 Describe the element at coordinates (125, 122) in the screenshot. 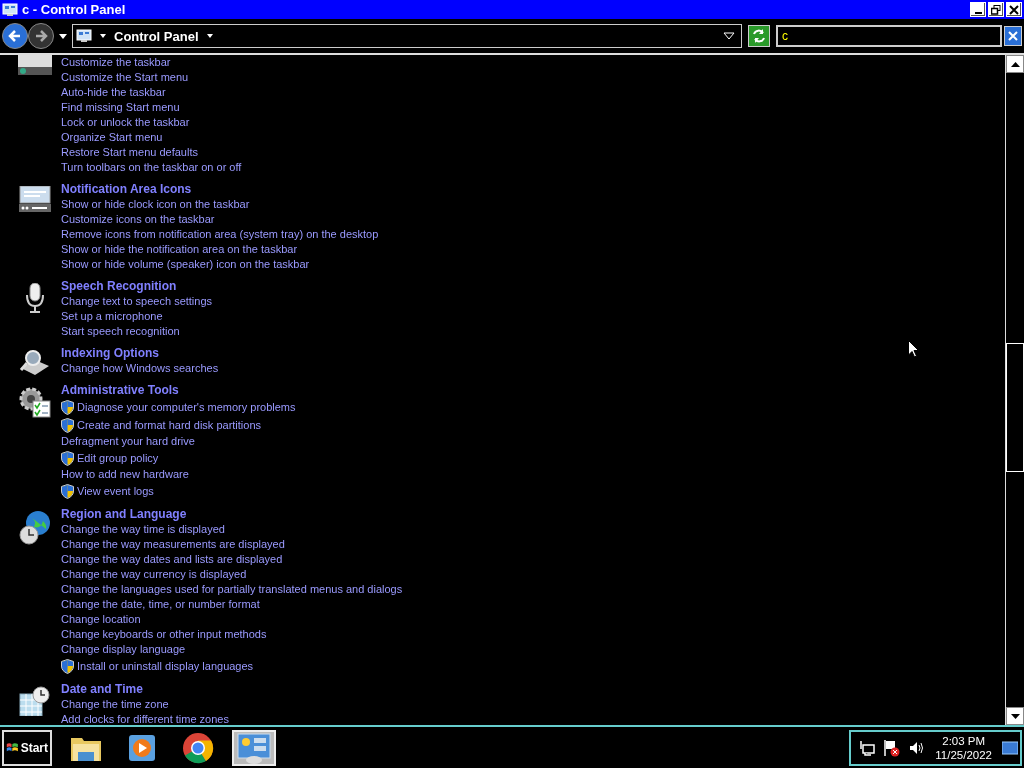

I see `task-link: Lock or unlock the taskbar` at that location.